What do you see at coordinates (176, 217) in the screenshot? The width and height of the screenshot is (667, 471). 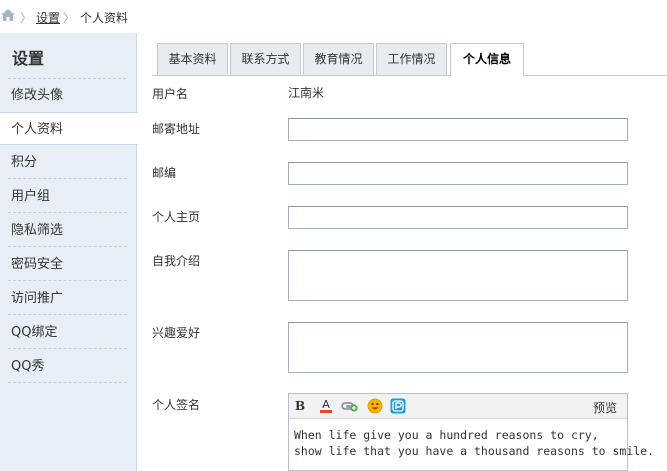 I see `homepage-label: 个人主页` at bounding box center [176, 217].